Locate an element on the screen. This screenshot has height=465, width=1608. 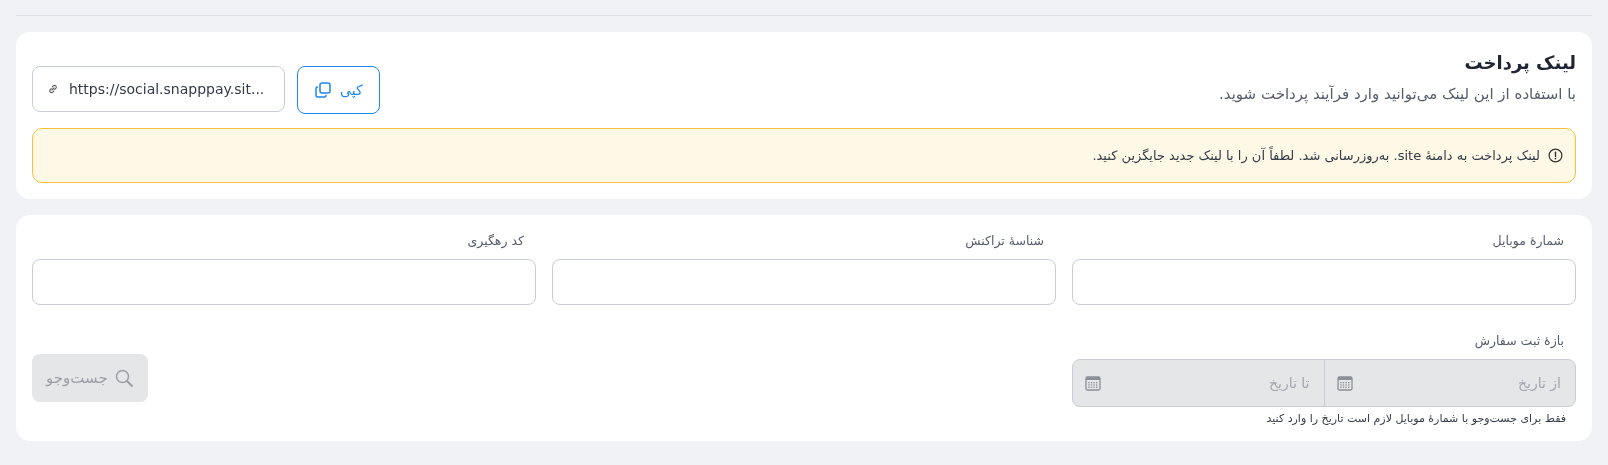
search-icon is located at coordinates (123, 378).